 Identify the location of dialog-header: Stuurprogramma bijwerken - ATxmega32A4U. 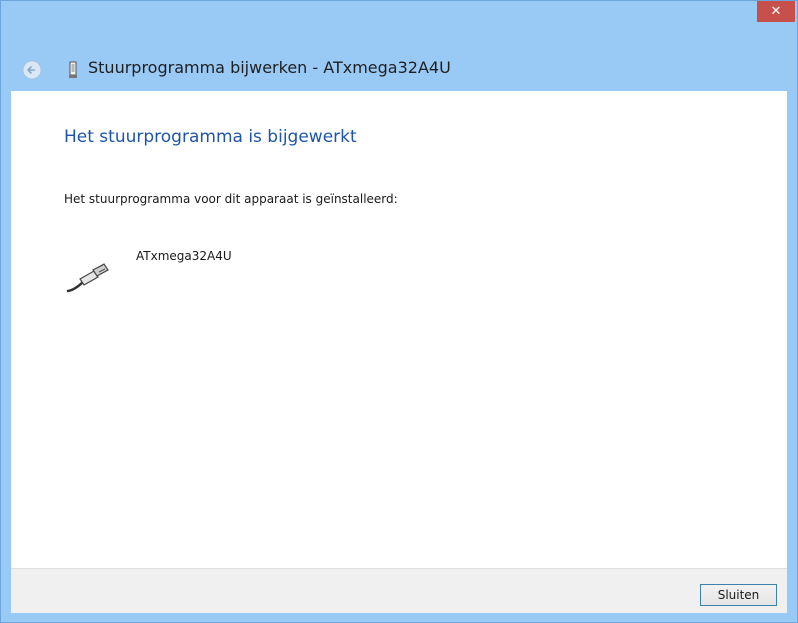
(399, 70).